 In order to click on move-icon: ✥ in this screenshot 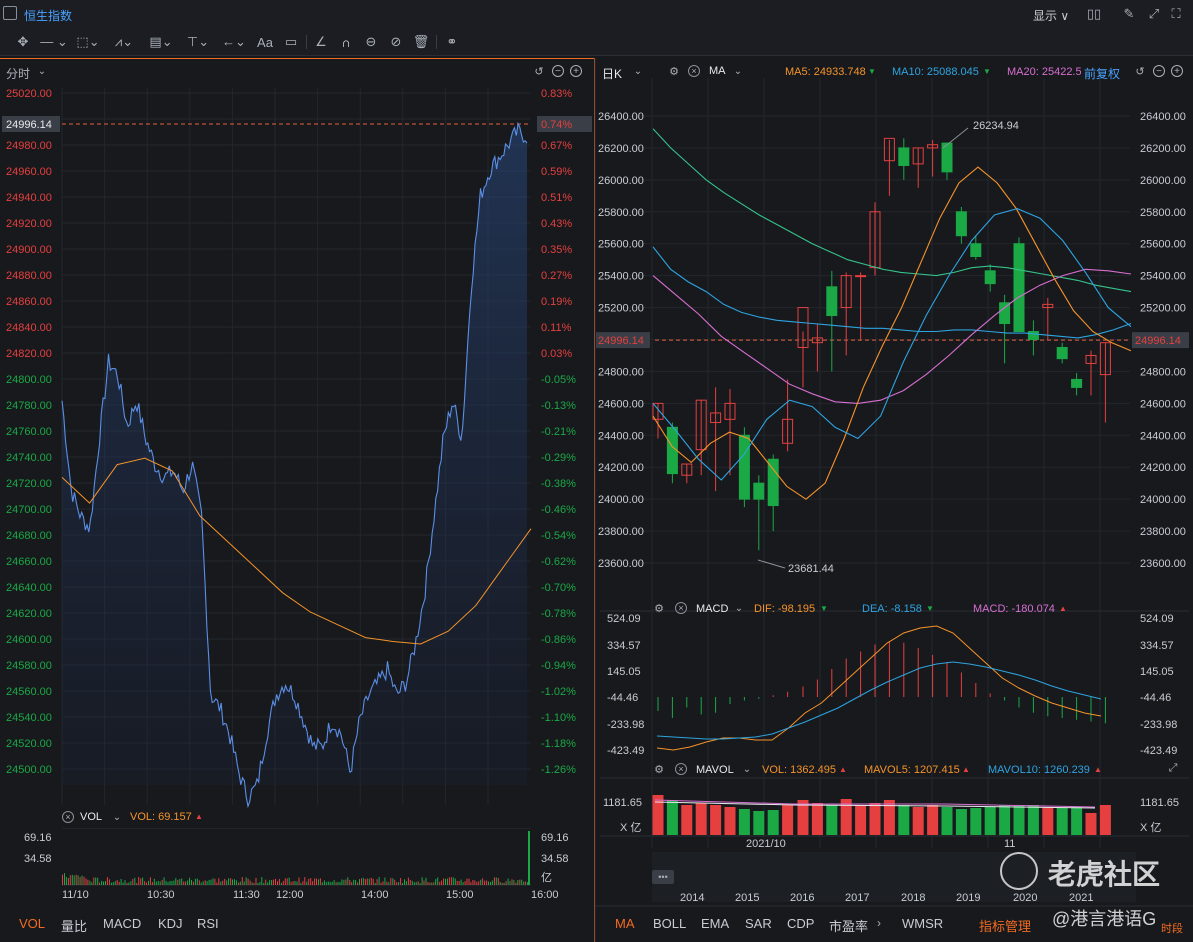, I will do `click(23, 42)`.